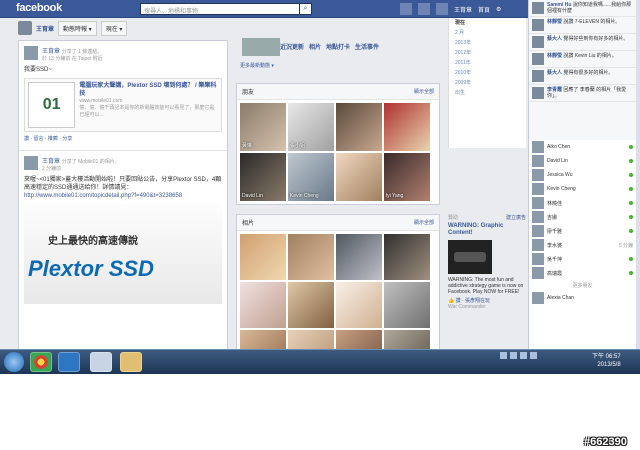 Image resolution: width=640 pixels, height=450 pixels. Describe the element at coordinates (77, 28) in the screenshot. I see `activity-timeline-button: 動態時報 ▾` at that location.